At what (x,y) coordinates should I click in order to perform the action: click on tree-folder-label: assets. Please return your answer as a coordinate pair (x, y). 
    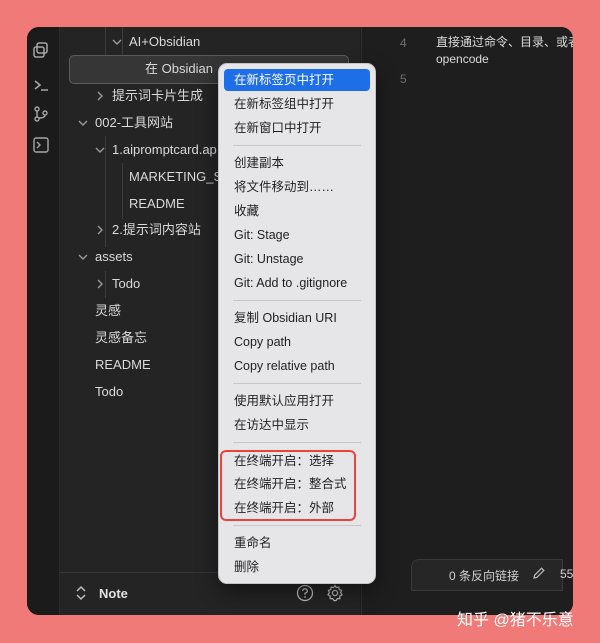
    Looking at the image, I should click on (114, 256).